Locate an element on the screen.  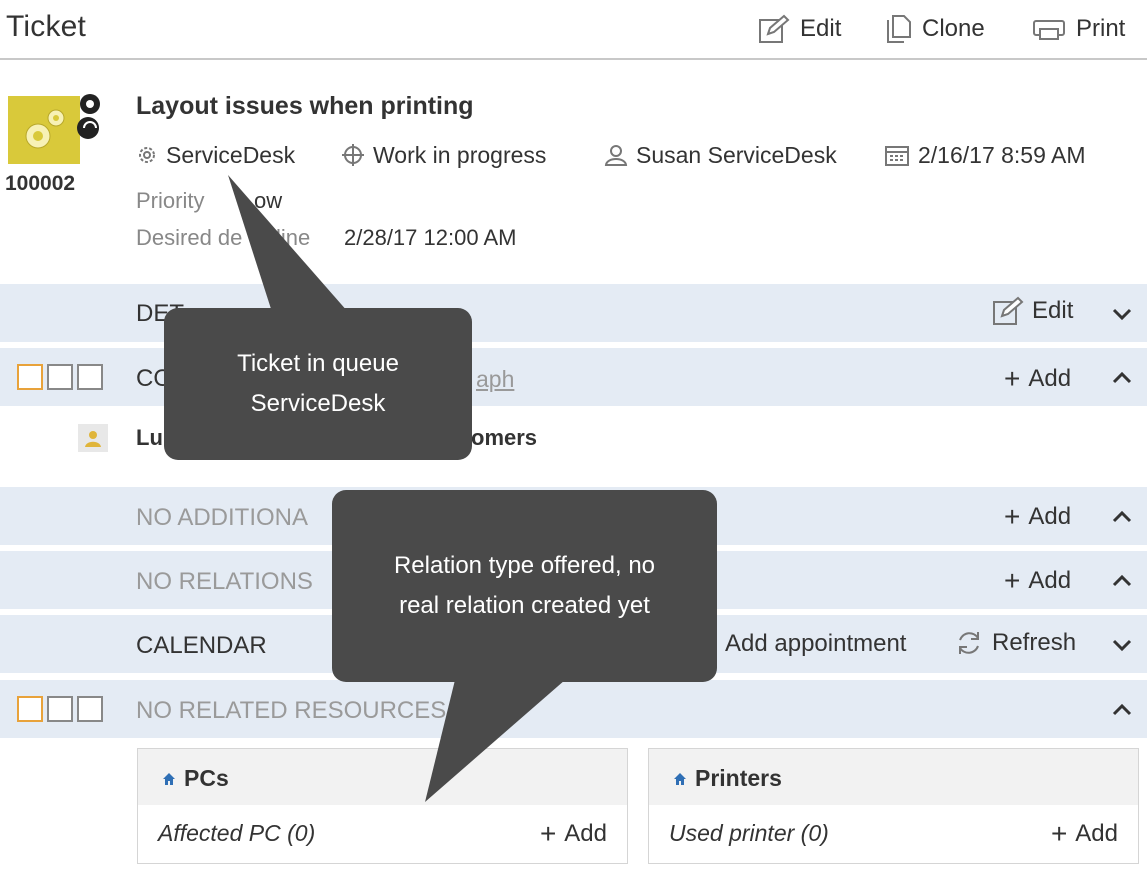
ticket-title: Layout issues when printing is located at coordinates (305, 106).